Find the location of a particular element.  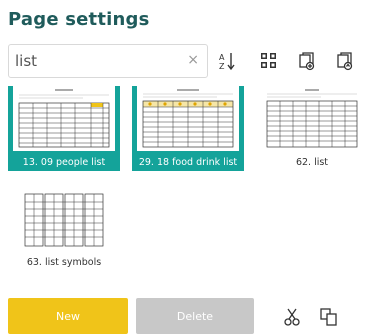

page-tile-label: 13. 09 people list is located at coordinates (64, 162).